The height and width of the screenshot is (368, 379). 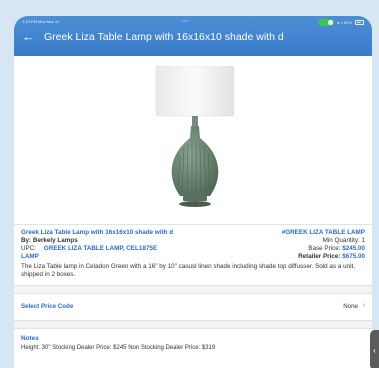 What do you see at coordinates (319, 256) in the screenshot?
I see `retail-price-label: Retailer Price:` at bounding box center [319, 256].